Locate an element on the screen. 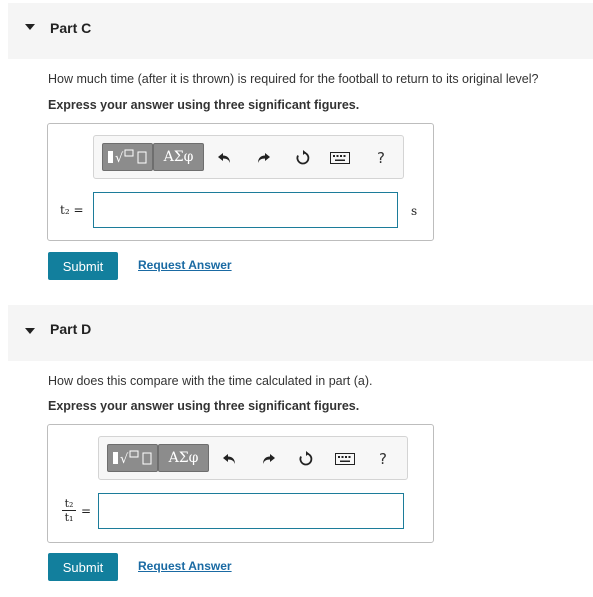 Image resolution: width=593 pixels, height=597 pixels. fraction-denominator: t₁ is located at coordinates (69, 517).